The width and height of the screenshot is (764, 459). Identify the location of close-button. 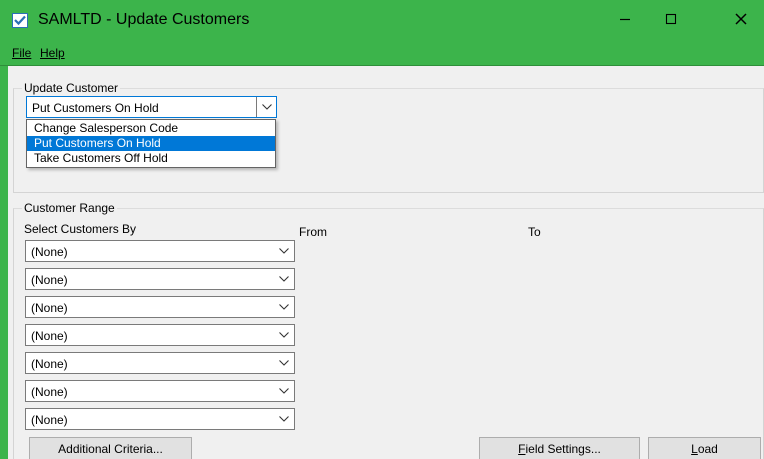
(741, 20).